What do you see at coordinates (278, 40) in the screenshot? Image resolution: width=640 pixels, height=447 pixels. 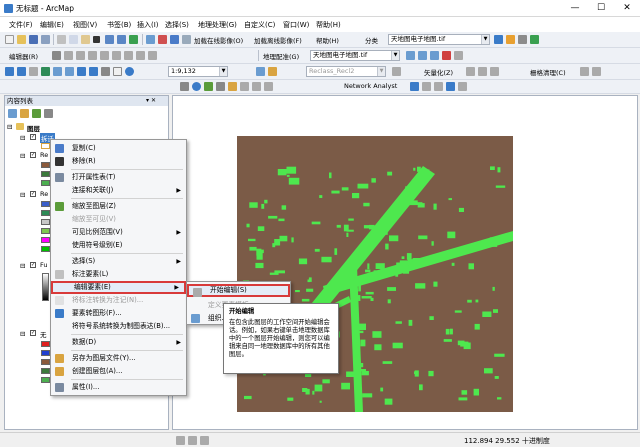 I see `offline-imagery-menu: 加载离线影像(F)` at bounding box center [278, 40].